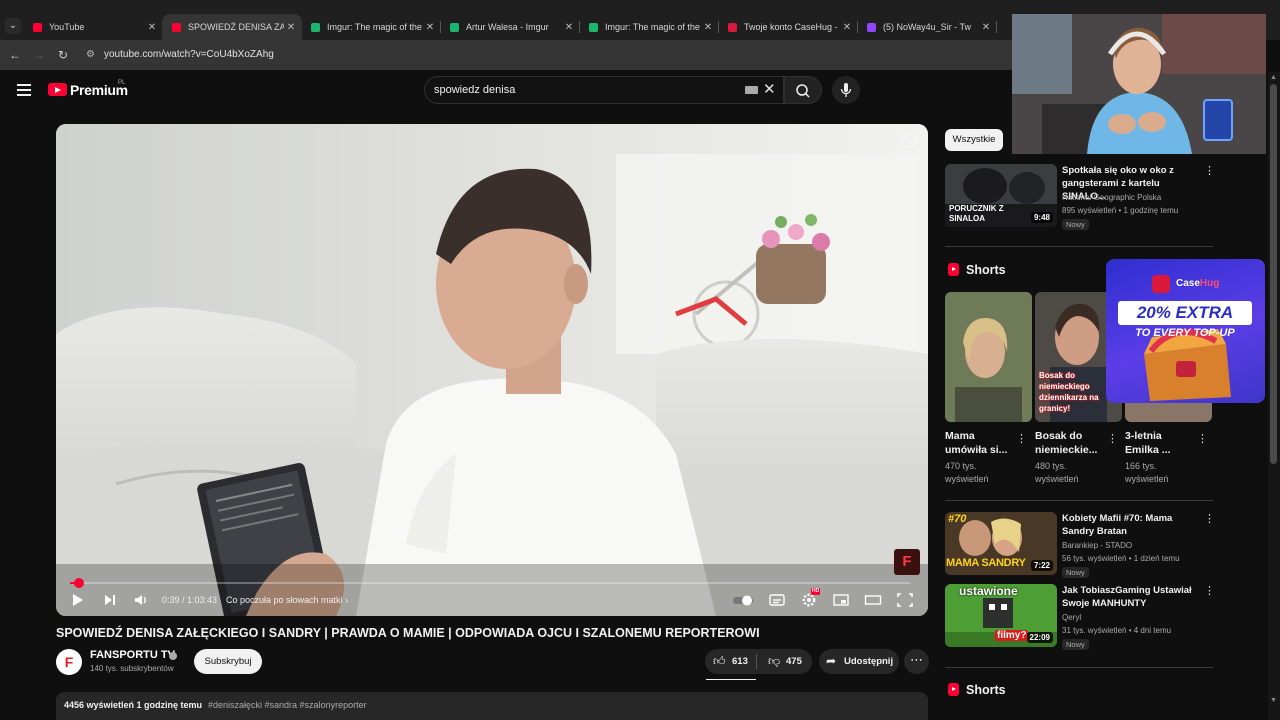 The height and width of the screenshot is (720, 1280). What do you see at coordinates (927, 27) in the screenshot?
I see `browser-tab: (5) NoWay4u_Sir - Tw ✕` at bounding box center [927, 27].